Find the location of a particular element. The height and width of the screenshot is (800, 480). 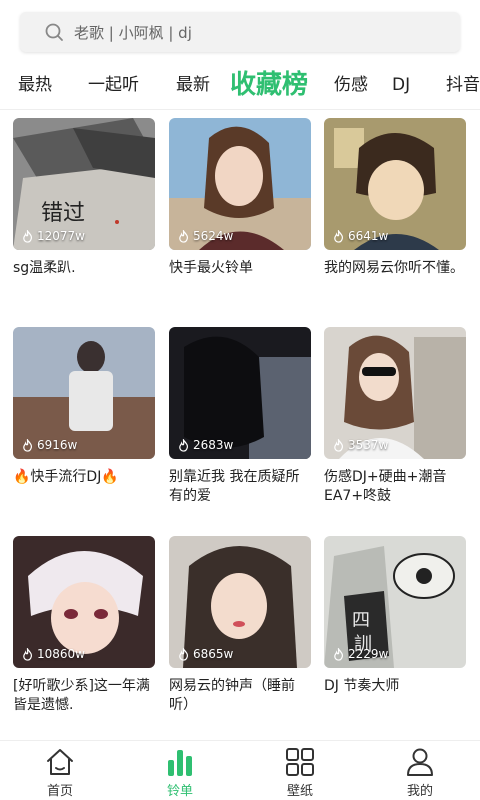

play-count-text: 3537w is located at coordinates (368, 445).